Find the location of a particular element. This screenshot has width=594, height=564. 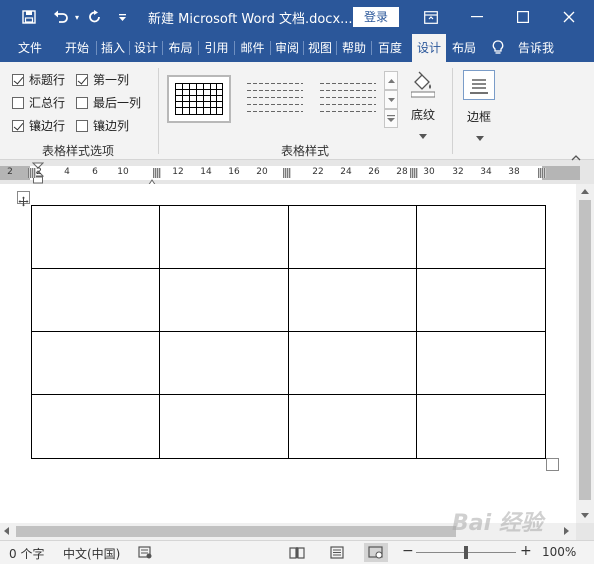

ruler-label: 38 is located at coordinates (514, 172).